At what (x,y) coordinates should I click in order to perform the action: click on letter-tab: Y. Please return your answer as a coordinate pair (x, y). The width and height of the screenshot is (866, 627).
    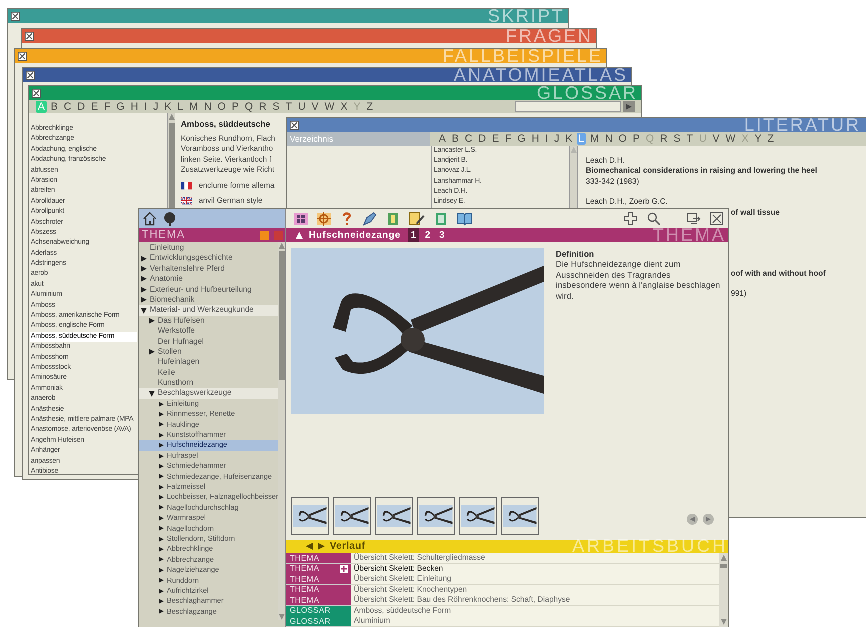
    Looking at the image, I should click on (758, 139).